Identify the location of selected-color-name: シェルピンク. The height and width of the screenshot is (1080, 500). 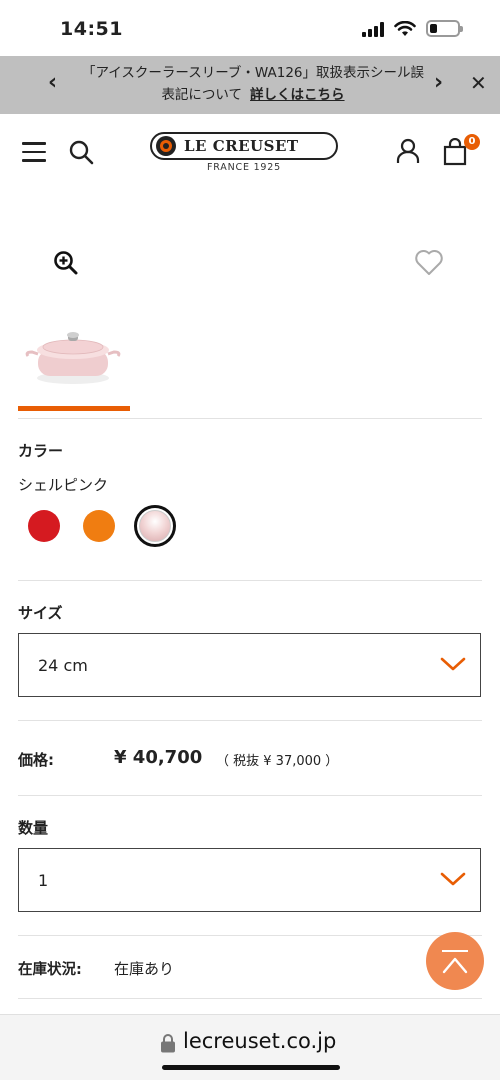
(63, 485).